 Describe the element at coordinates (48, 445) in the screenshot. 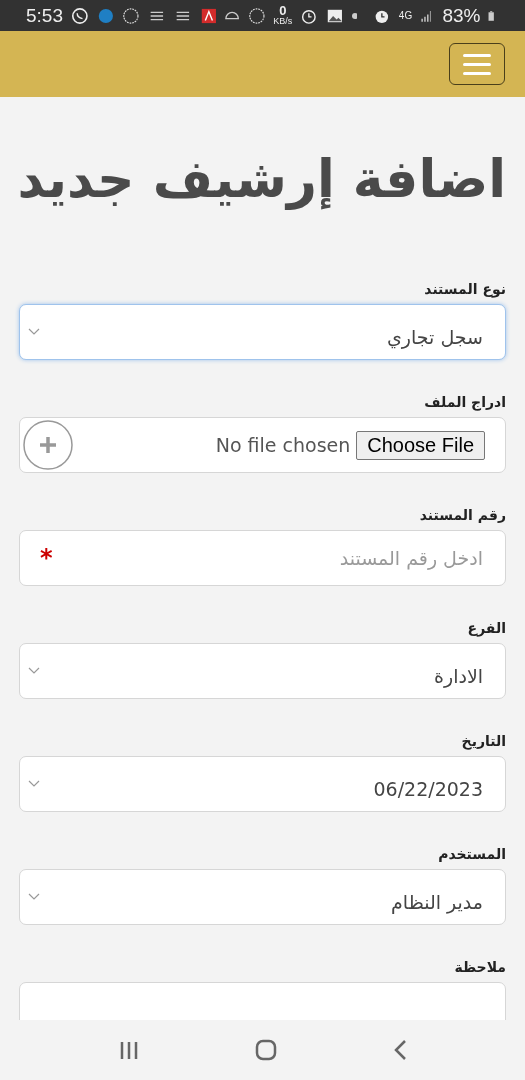

I see `add-icon` at that location.